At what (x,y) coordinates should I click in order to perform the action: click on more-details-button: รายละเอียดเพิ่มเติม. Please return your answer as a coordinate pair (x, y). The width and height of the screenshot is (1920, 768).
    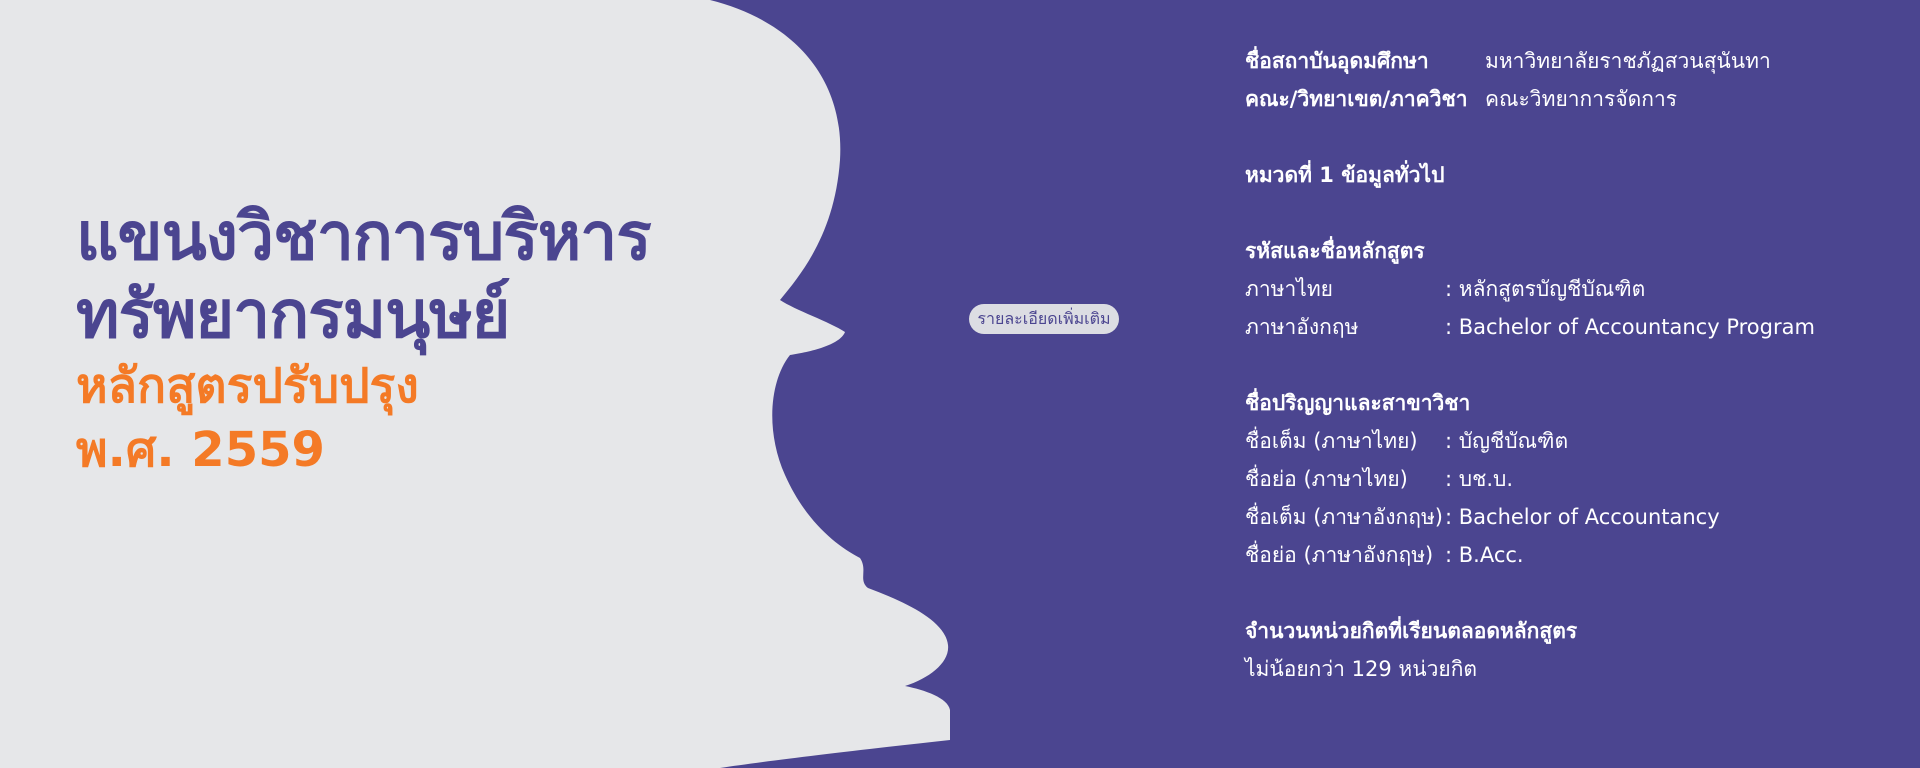
    Looking at the image, I should click on (1044, 319).